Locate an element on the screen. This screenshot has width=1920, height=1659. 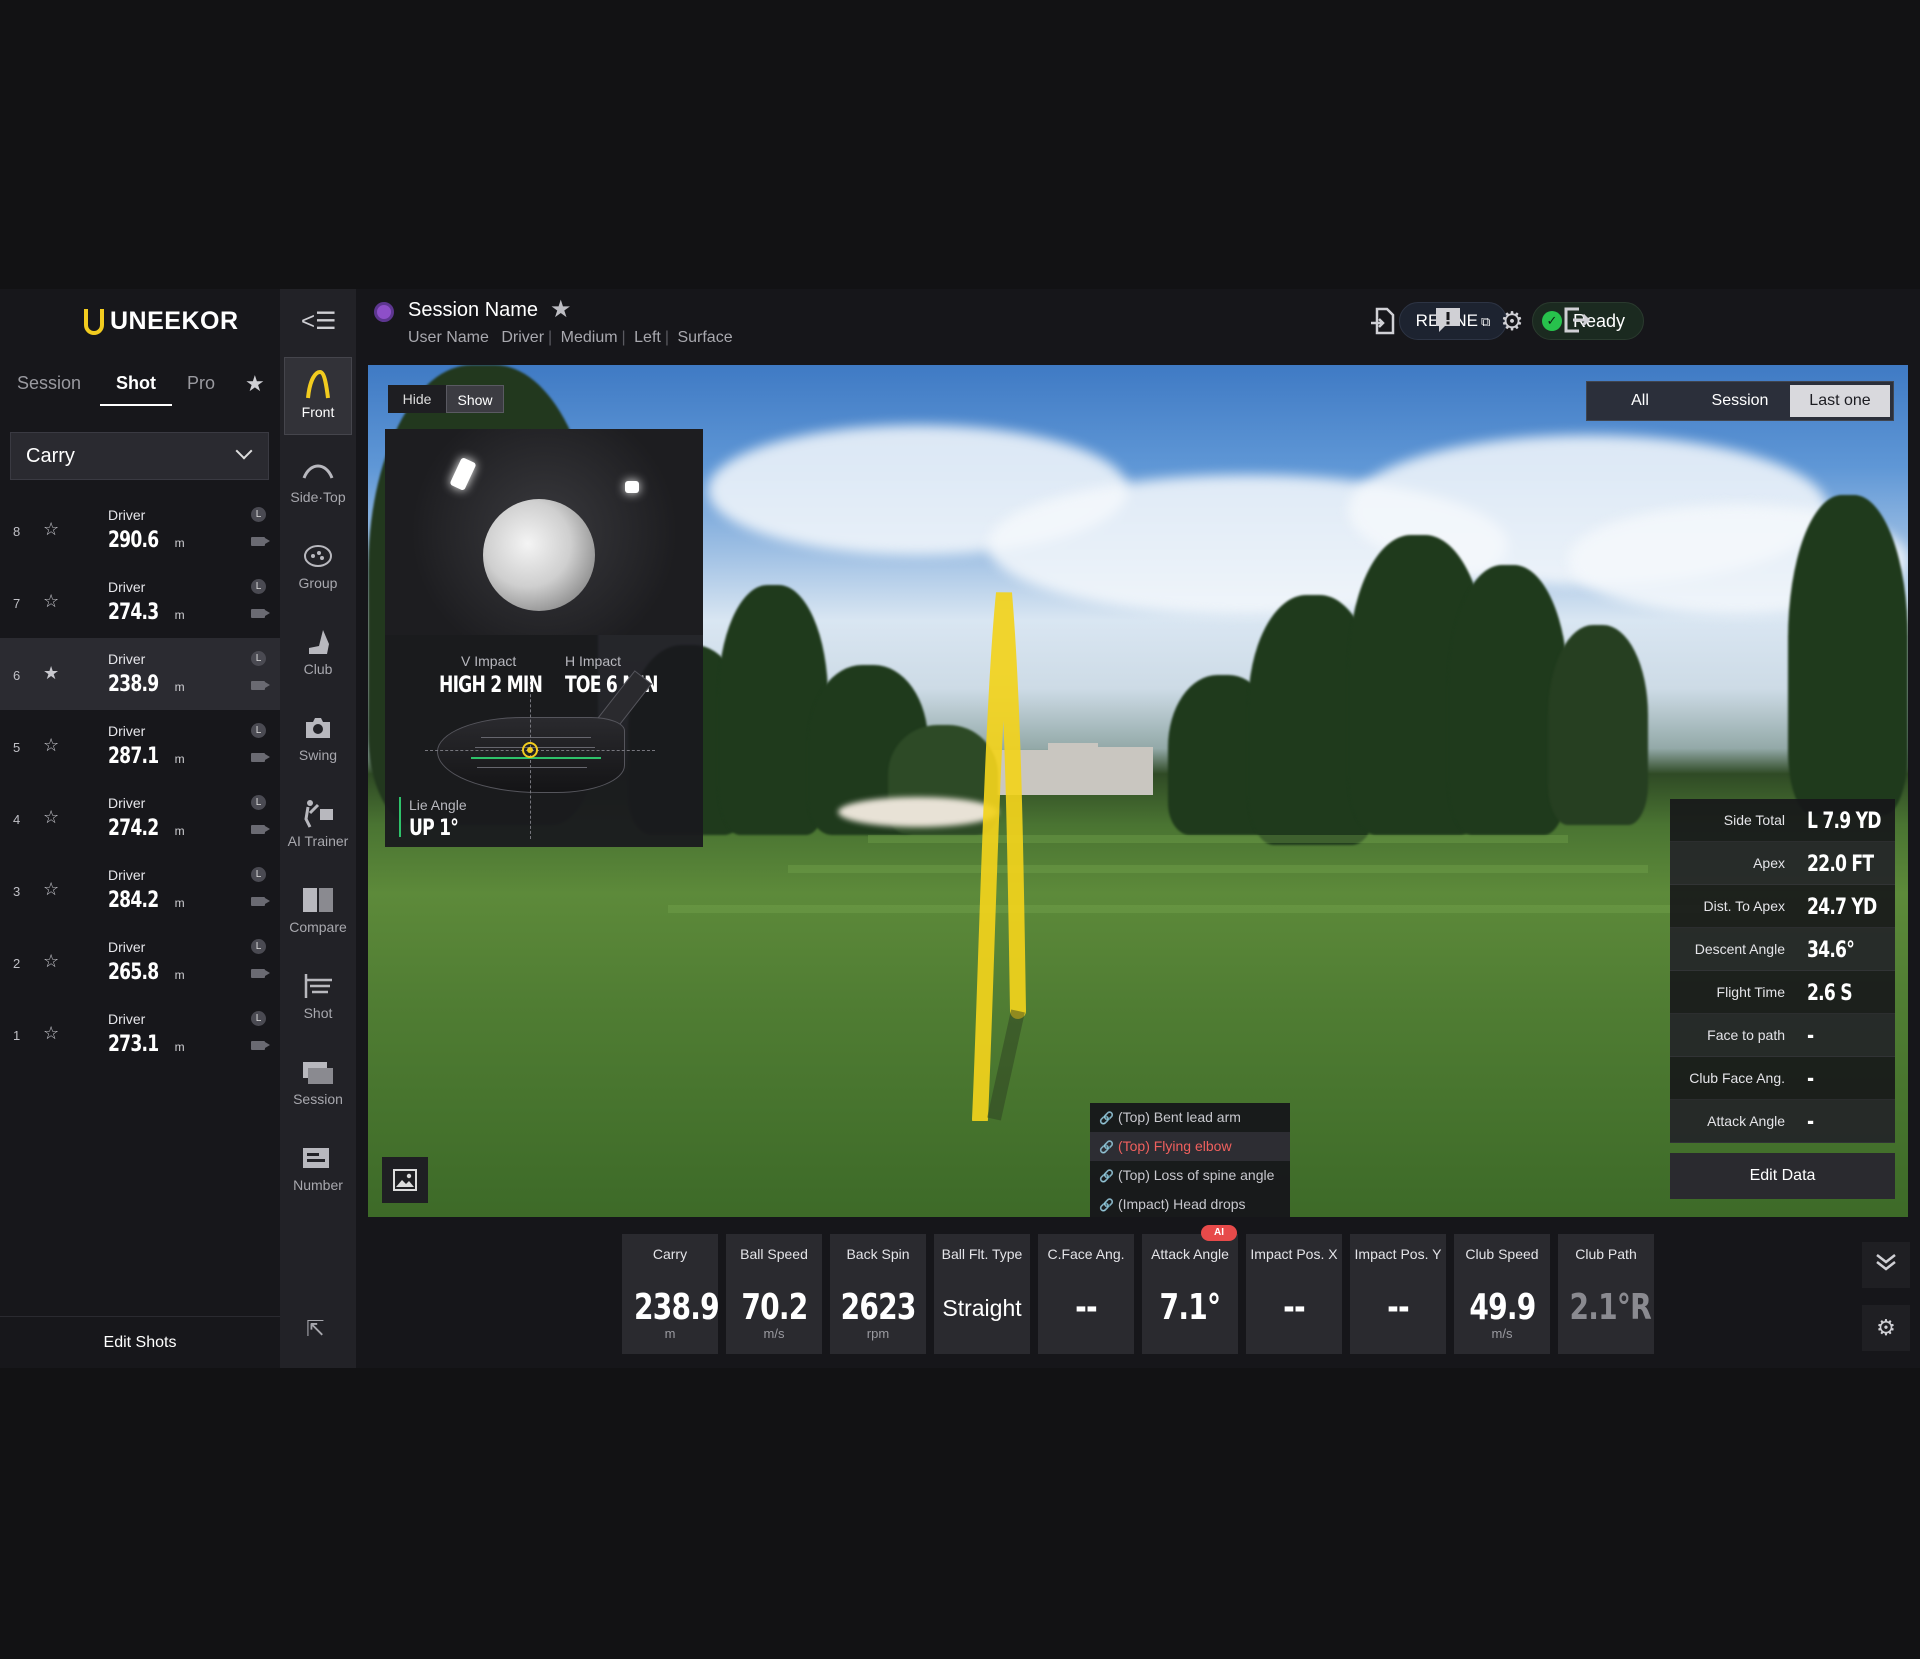
card-value: 238.9 is located at coordinates (676, 1307).